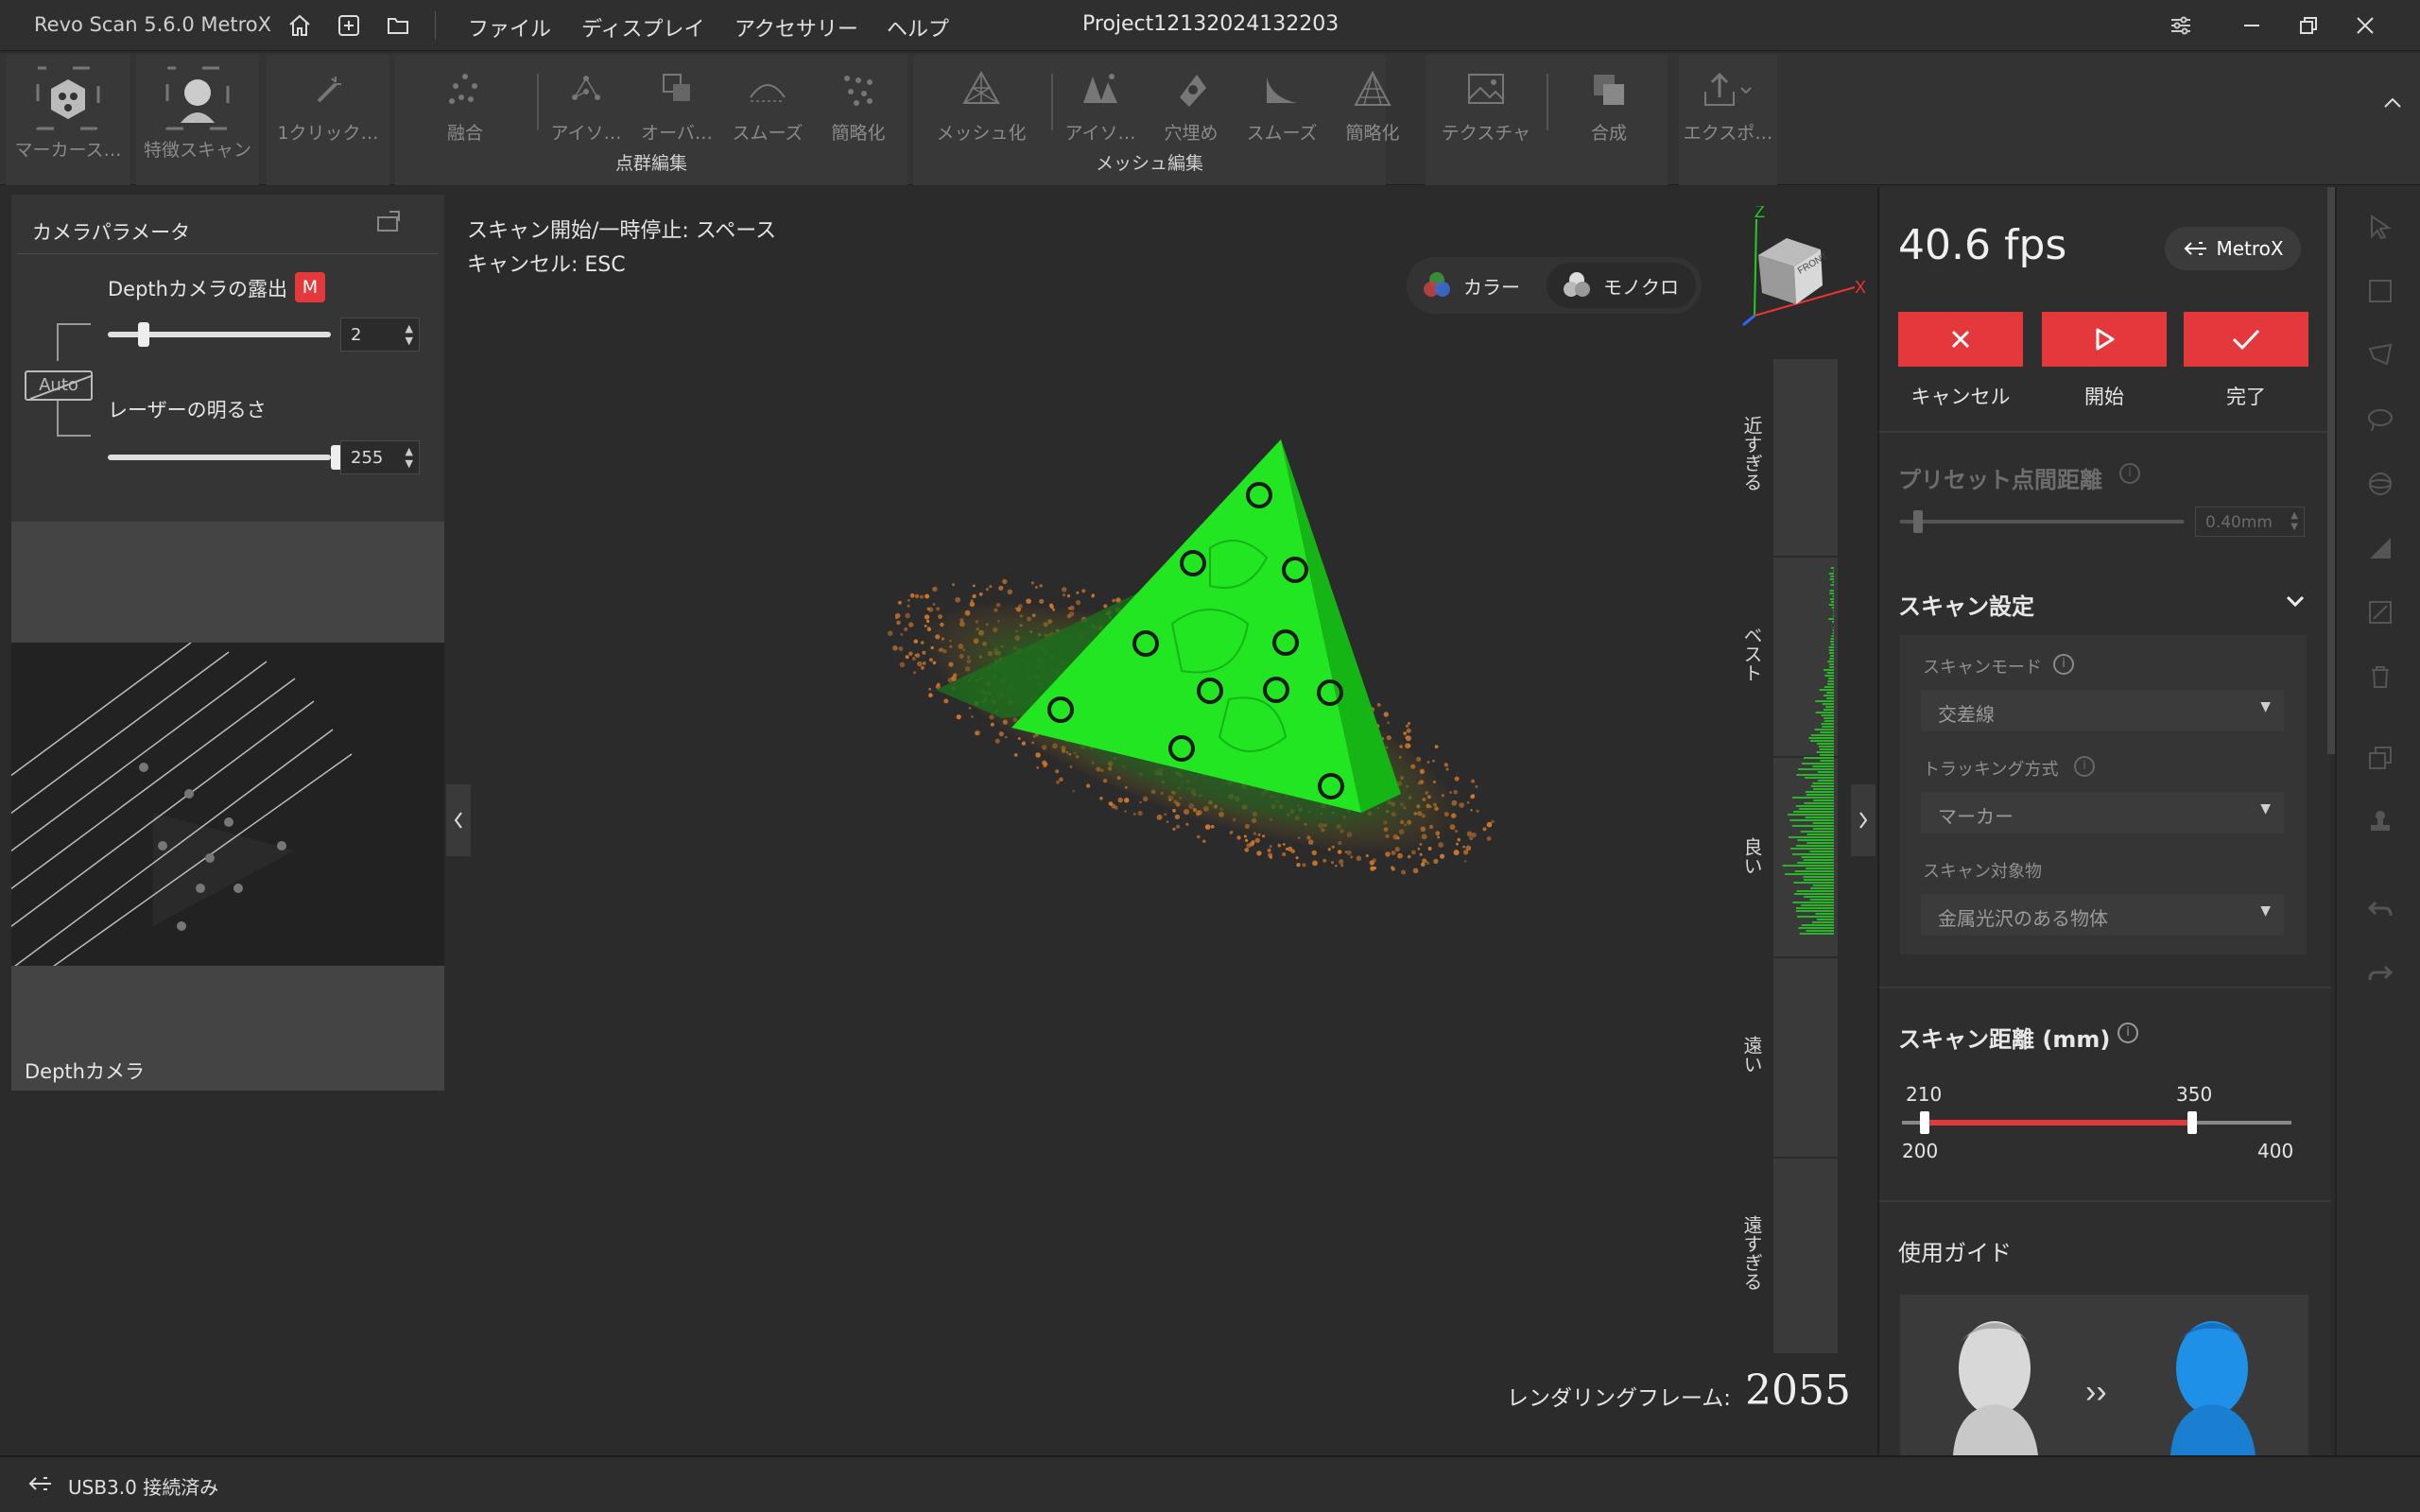  I want to click on tool-smooth-points: スムーズ, so click(767, 103).